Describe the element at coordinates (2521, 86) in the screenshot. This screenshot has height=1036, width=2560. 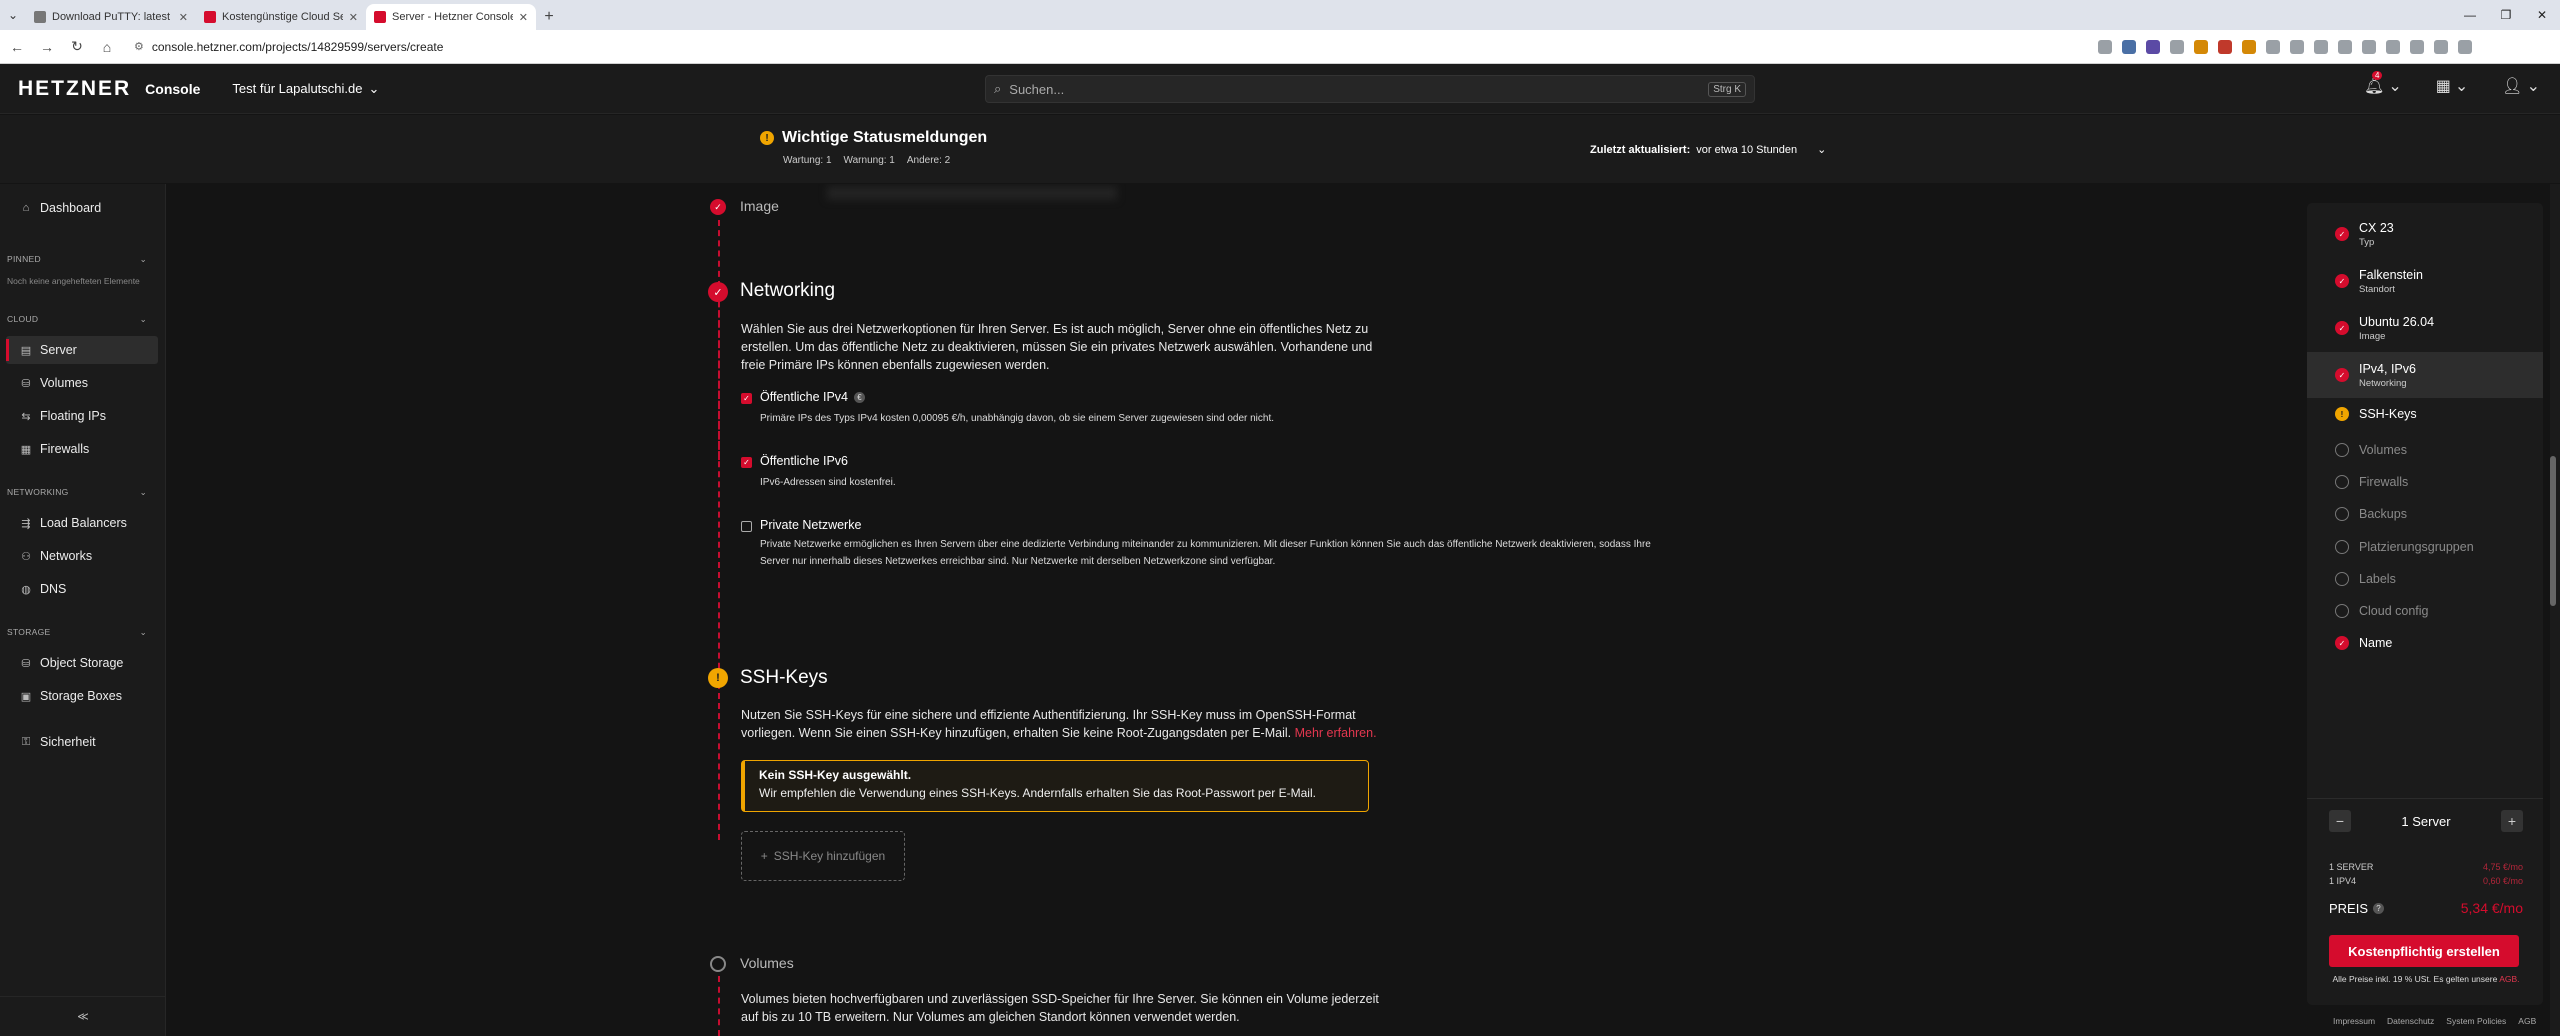
I see `user-menu-button: 👤︎ ⌄` at that location.